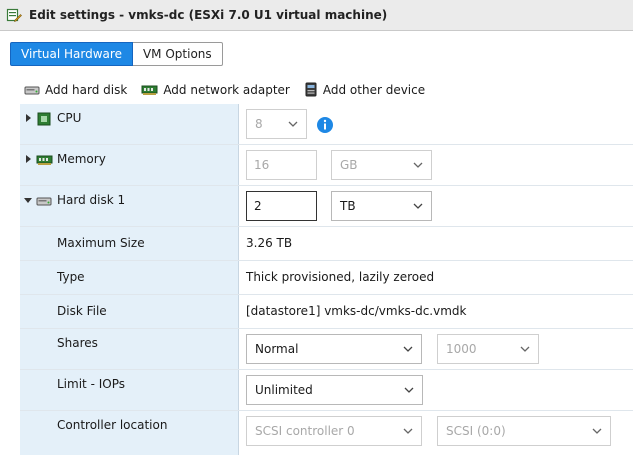 The height and width of the screenshot is (456, 633). What do you see at coordinates (149, 90) in the screenshot?
I see `network-adapter-icon` at bounding box center [149, 90].